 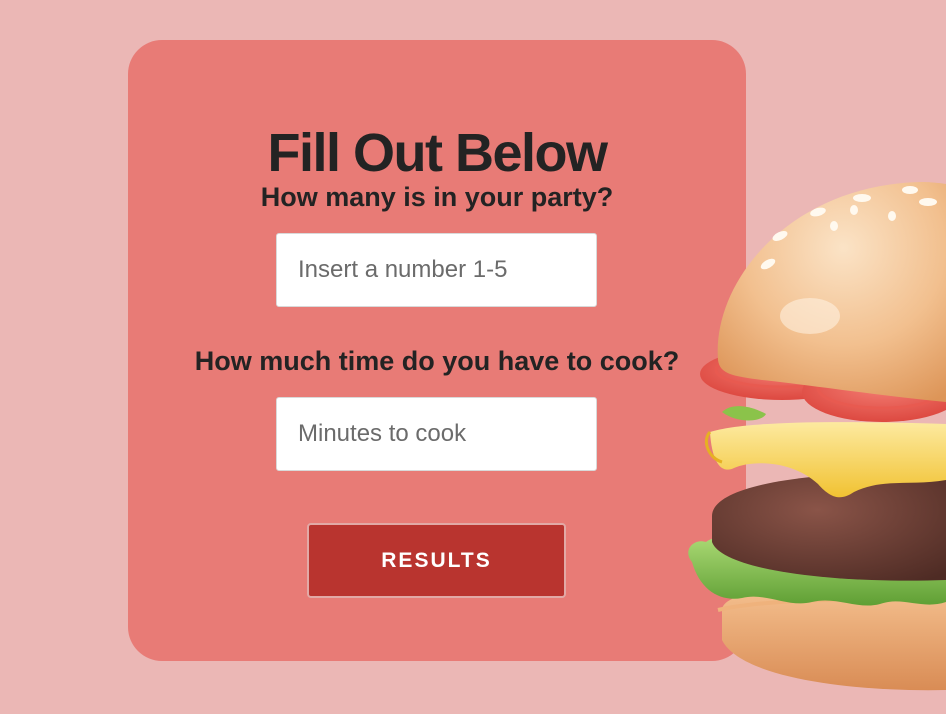 What do you see at coordinates (437, 361) in the screenshot?
I see `cook-time-label: How much time do you have to cook?` at bounding box center [437, 361].